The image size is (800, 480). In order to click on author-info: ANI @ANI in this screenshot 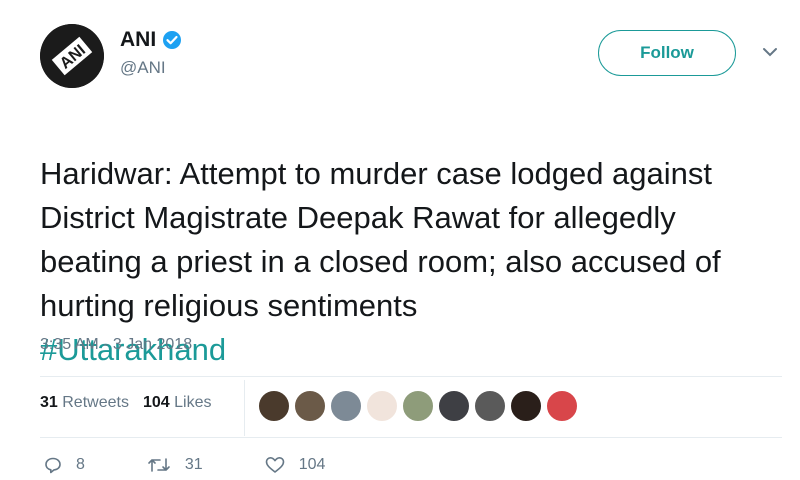, I will do `click(151, 53)`.